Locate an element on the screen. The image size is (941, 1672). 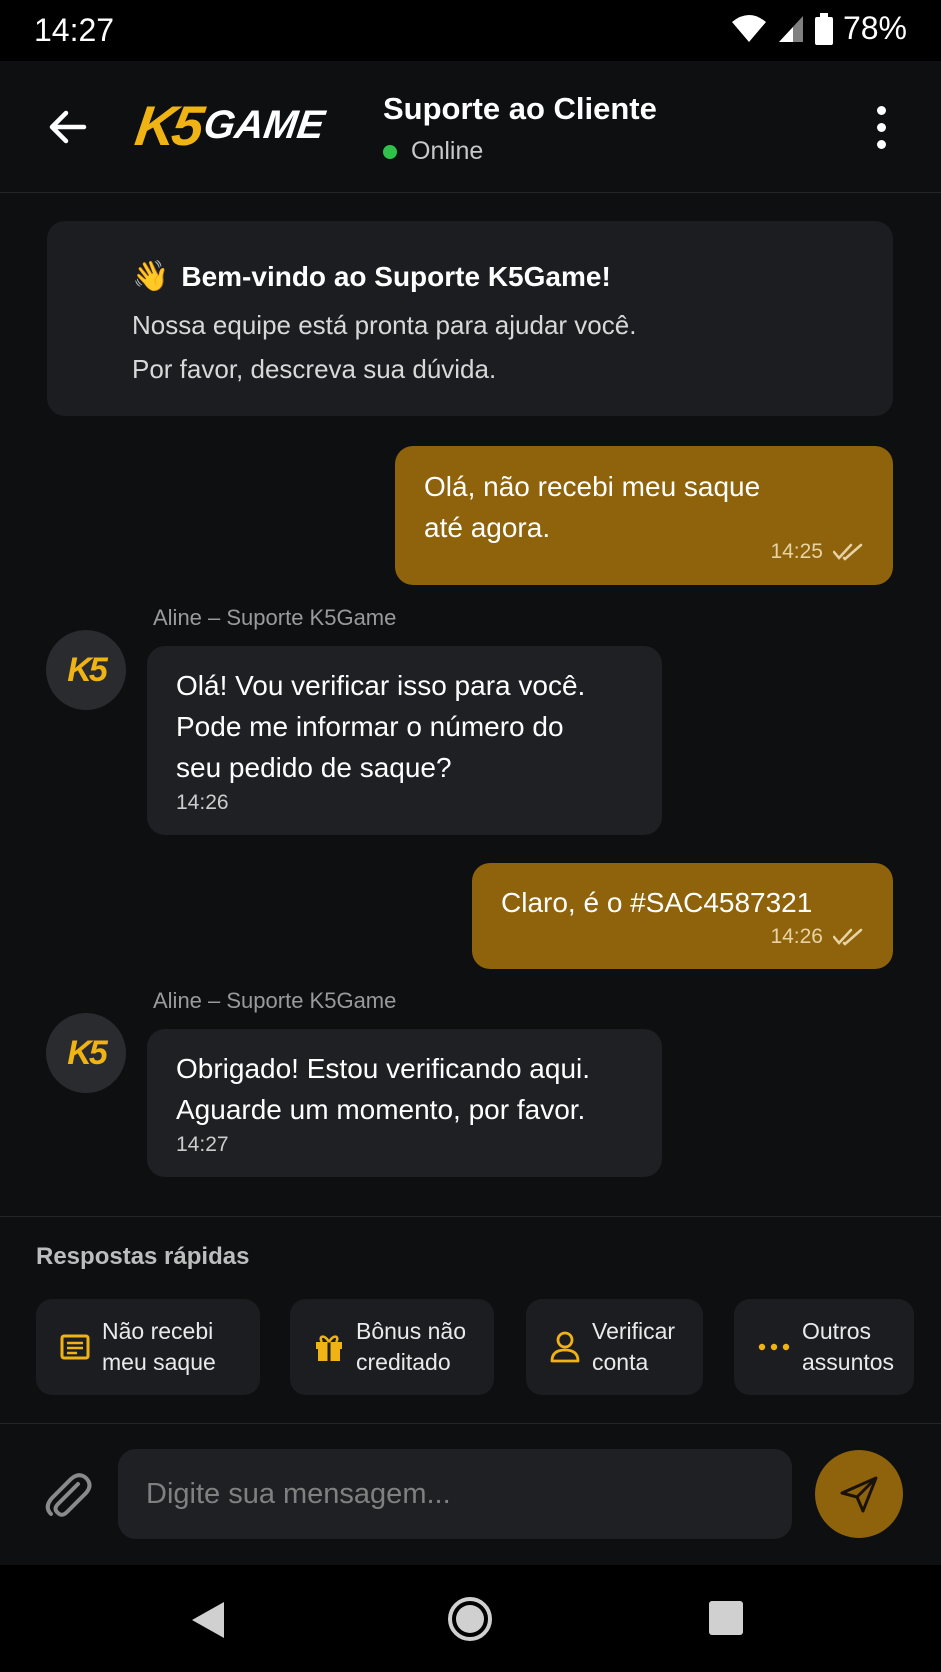
chip-line: meu saque is located at coordinates (159, 1362).